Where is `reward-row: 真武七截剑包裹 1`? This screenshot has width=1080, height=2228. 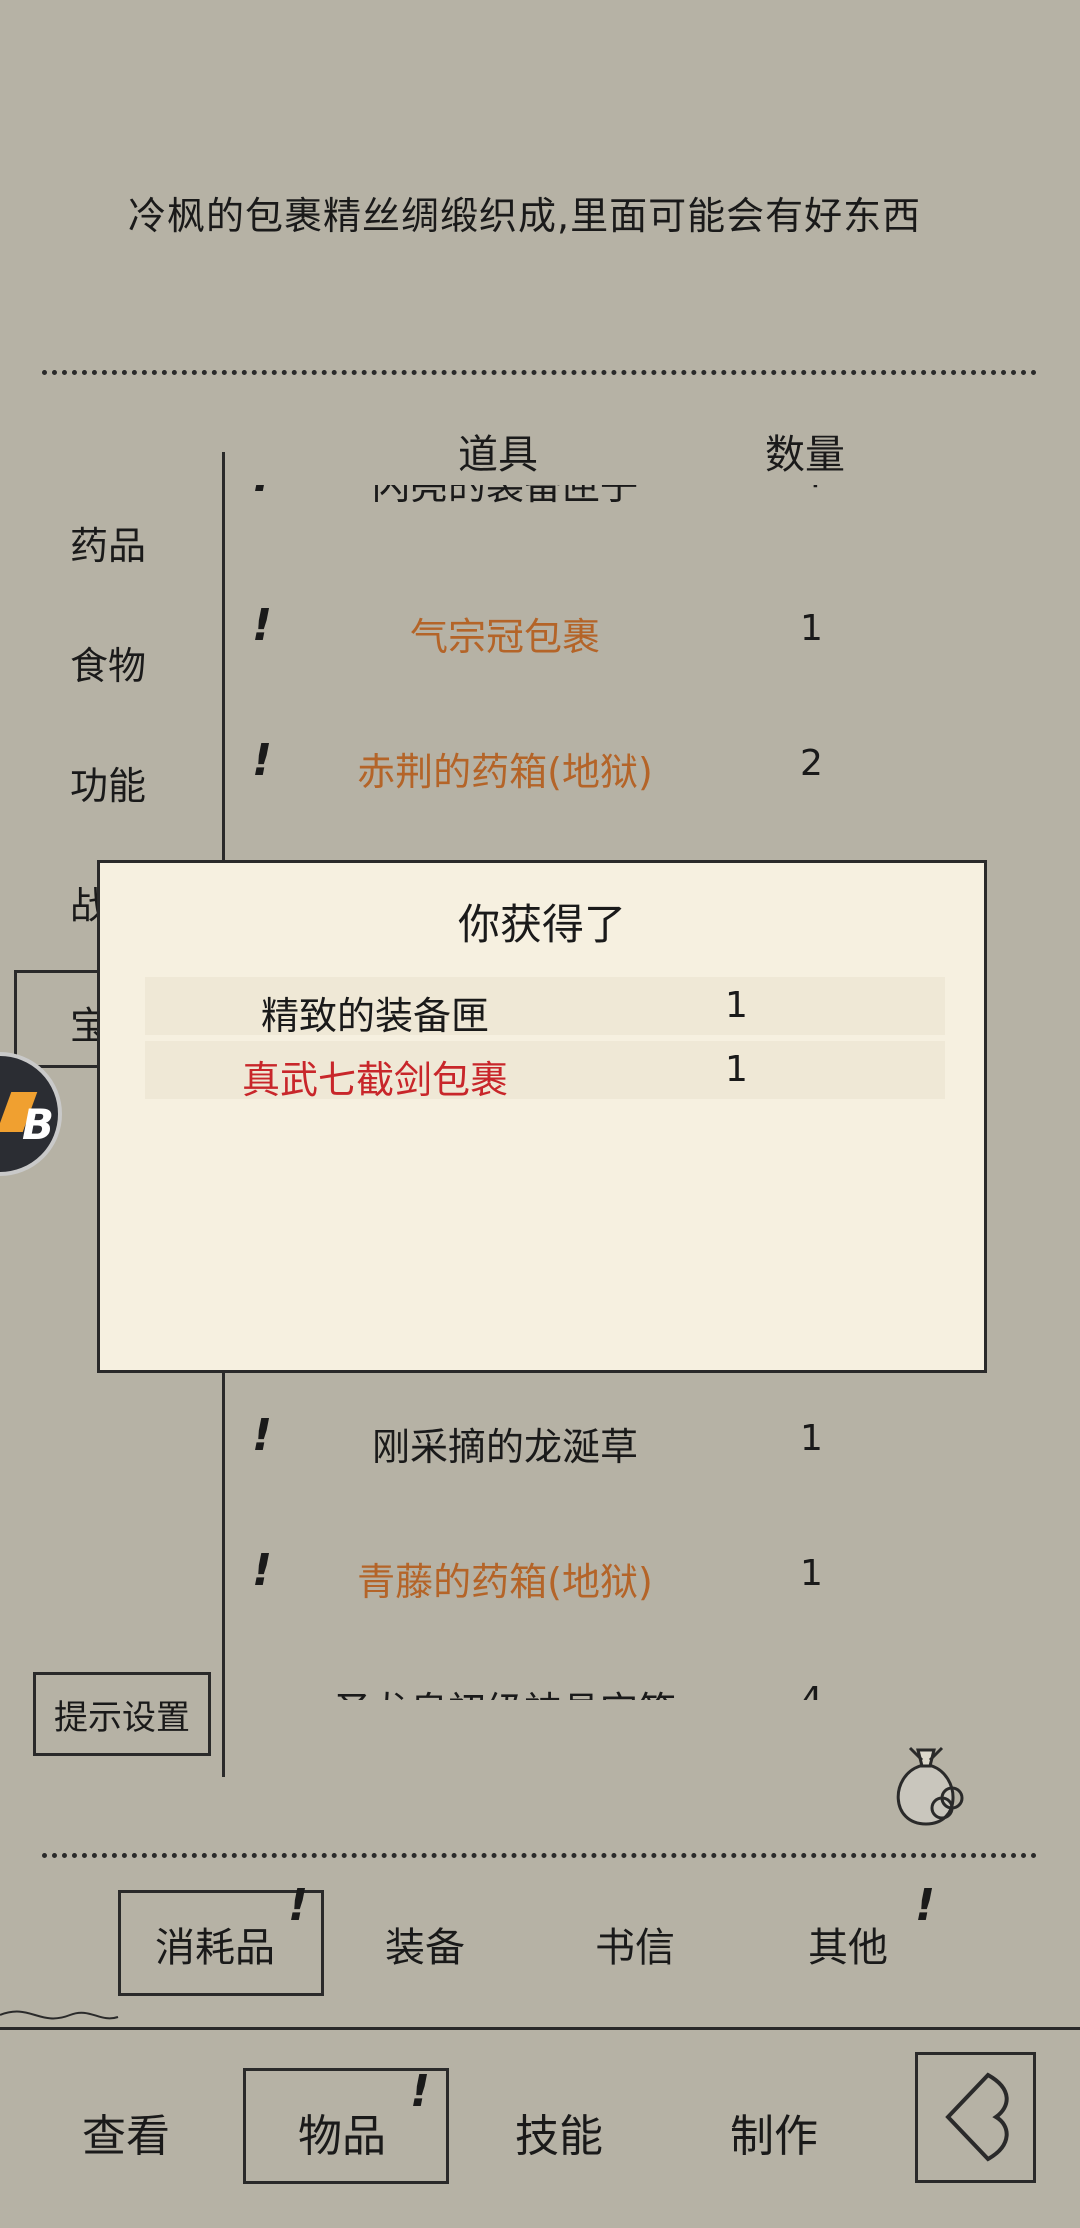 reward-row: 真武七截剑包裹 1 is located at coordinates (545, 1071).